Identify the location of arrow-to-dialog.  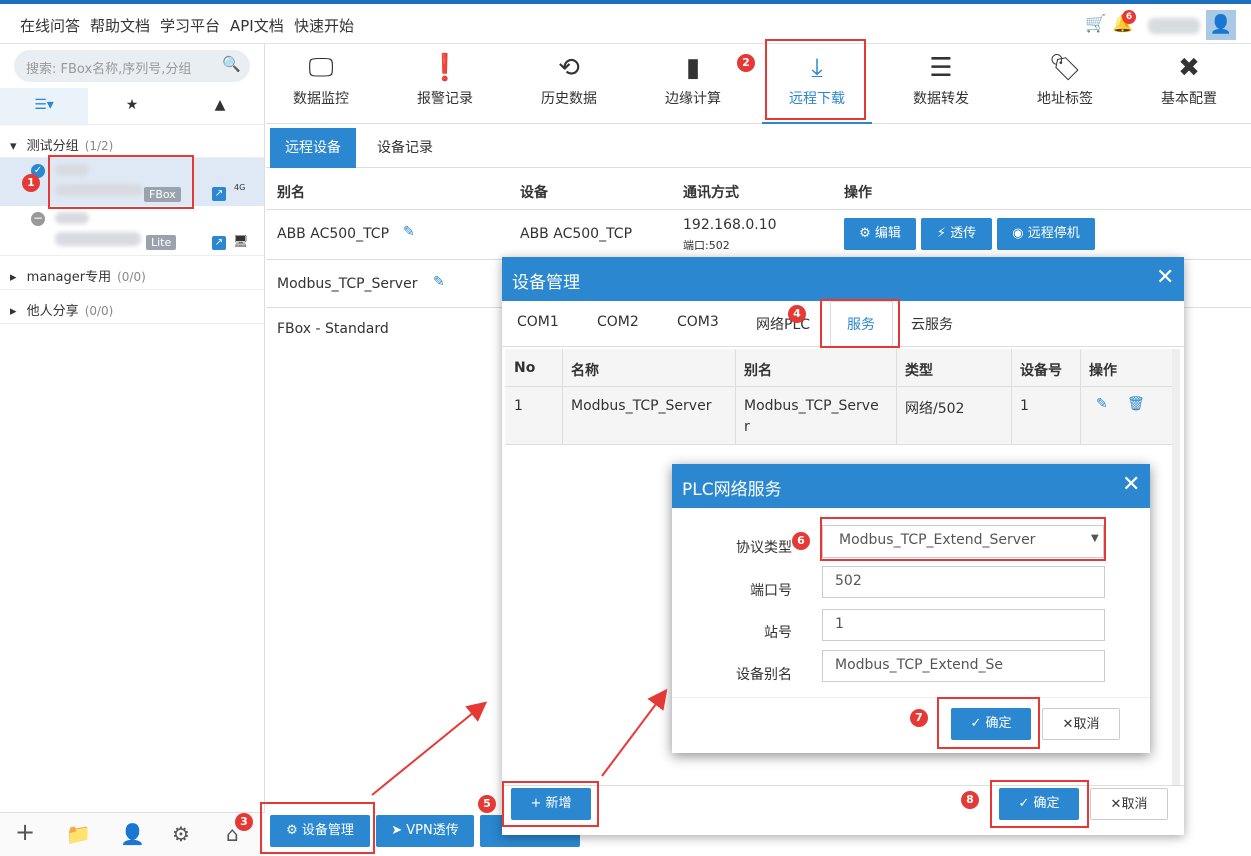
(429, 748).